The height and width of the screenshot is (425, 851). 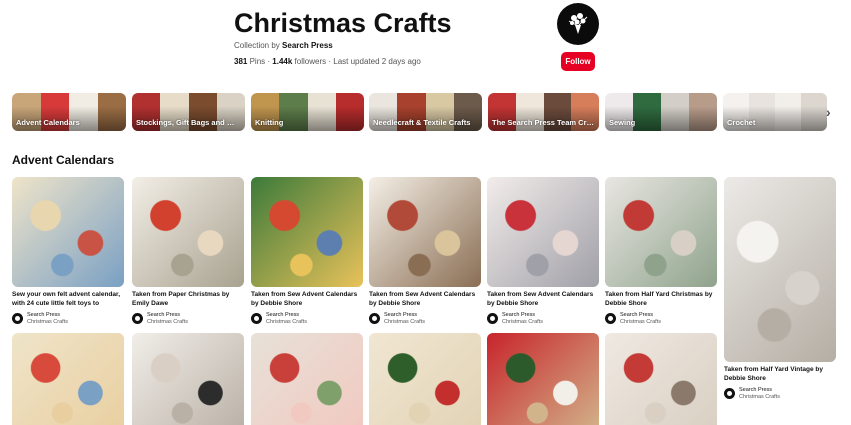 I want to click on section-chip: Advent Calendars, so click(x=69, y=112).